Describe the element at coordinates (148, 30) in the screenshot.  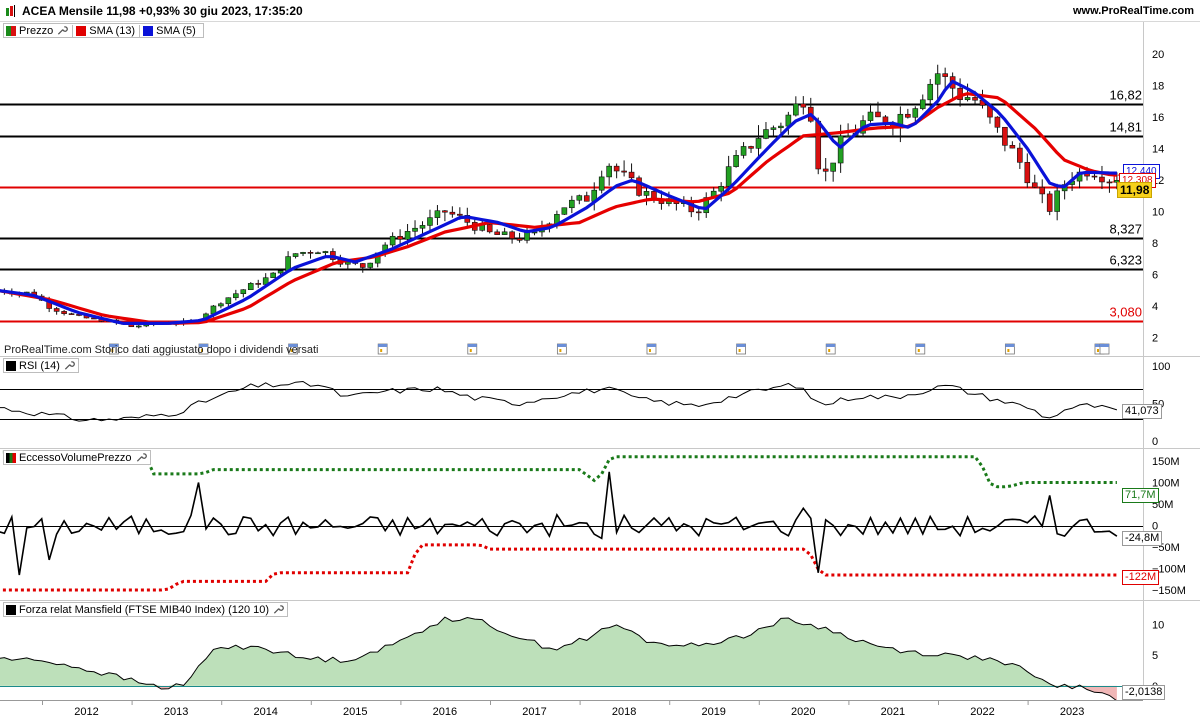
I see `sma5-swatch-icon` at that location.